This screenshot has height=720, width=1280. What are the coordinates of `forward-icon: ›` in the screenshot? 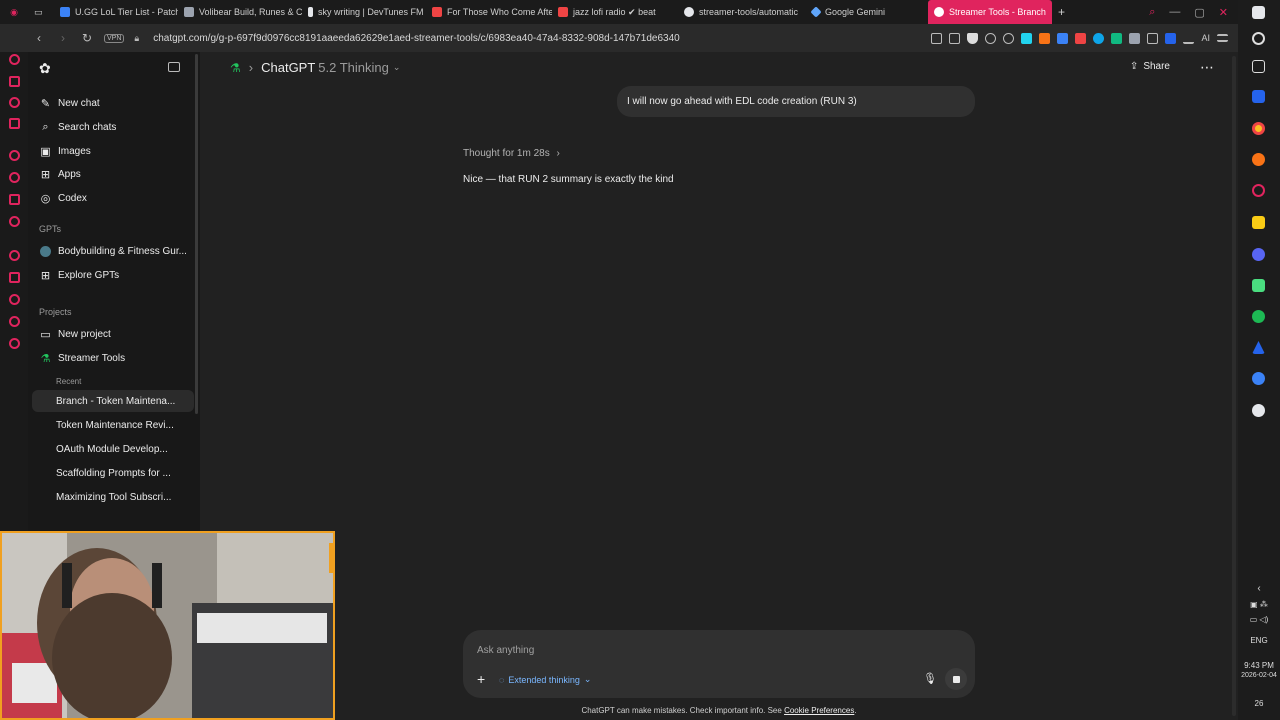 It's located at (63, 38).